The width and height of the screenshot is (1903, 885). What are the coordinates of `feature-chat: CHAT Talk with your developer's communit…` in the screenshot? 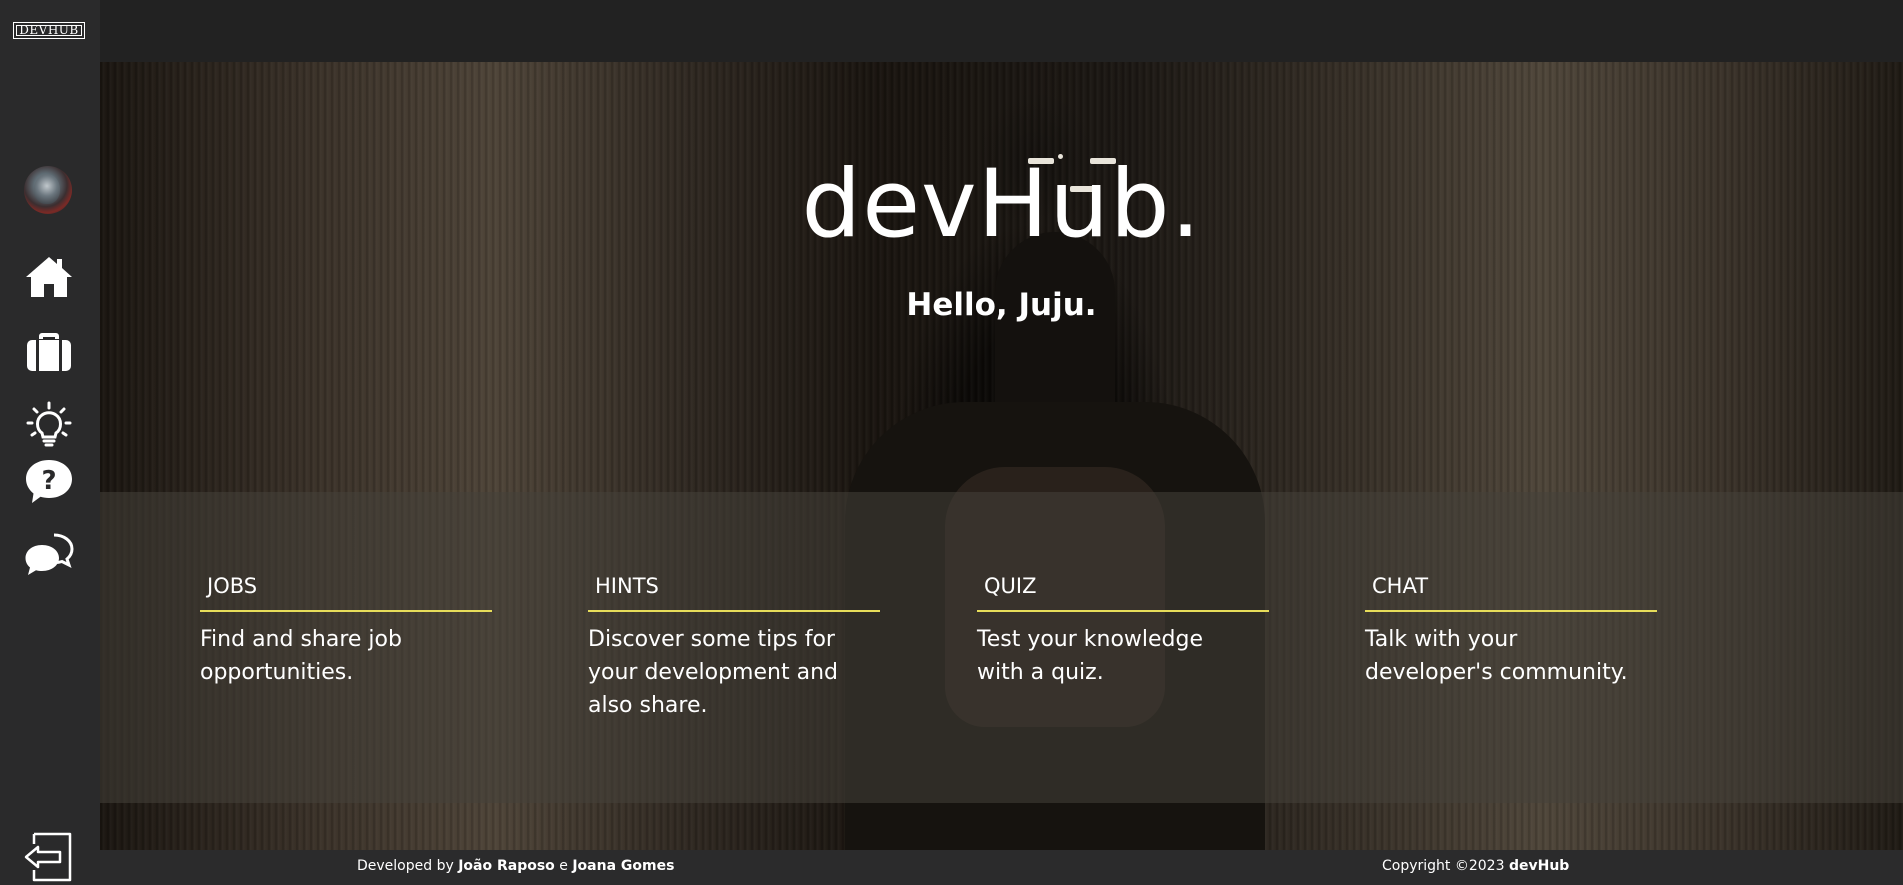 It's located at (1511, 630).